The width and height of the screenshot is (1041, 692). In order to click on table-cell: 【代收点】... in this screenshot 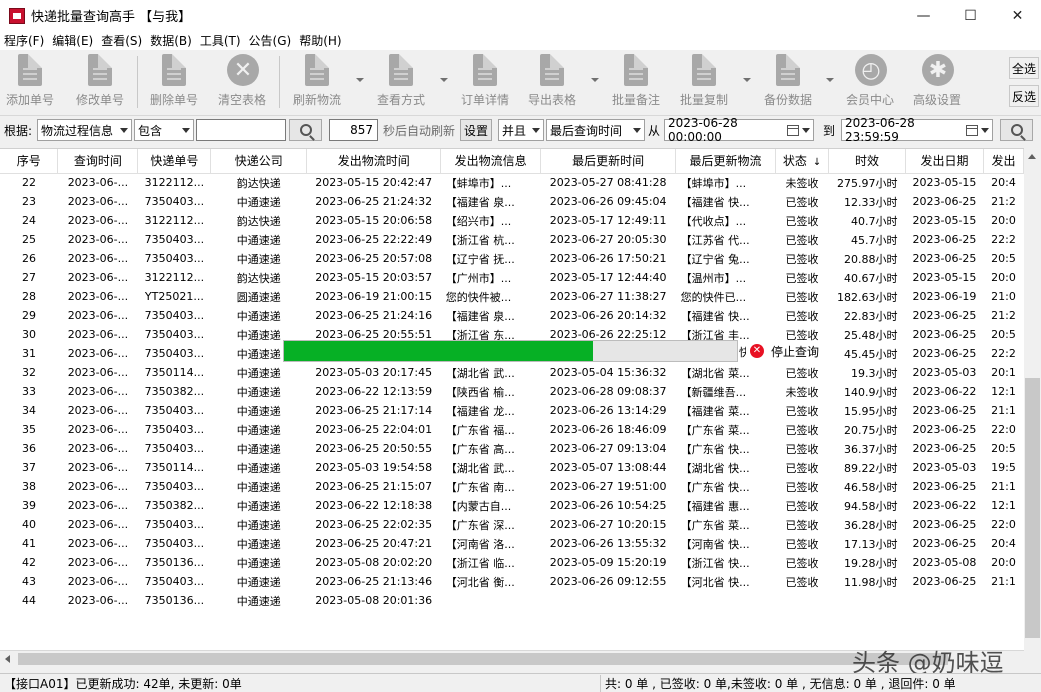, I will do `click(725, 221)`.